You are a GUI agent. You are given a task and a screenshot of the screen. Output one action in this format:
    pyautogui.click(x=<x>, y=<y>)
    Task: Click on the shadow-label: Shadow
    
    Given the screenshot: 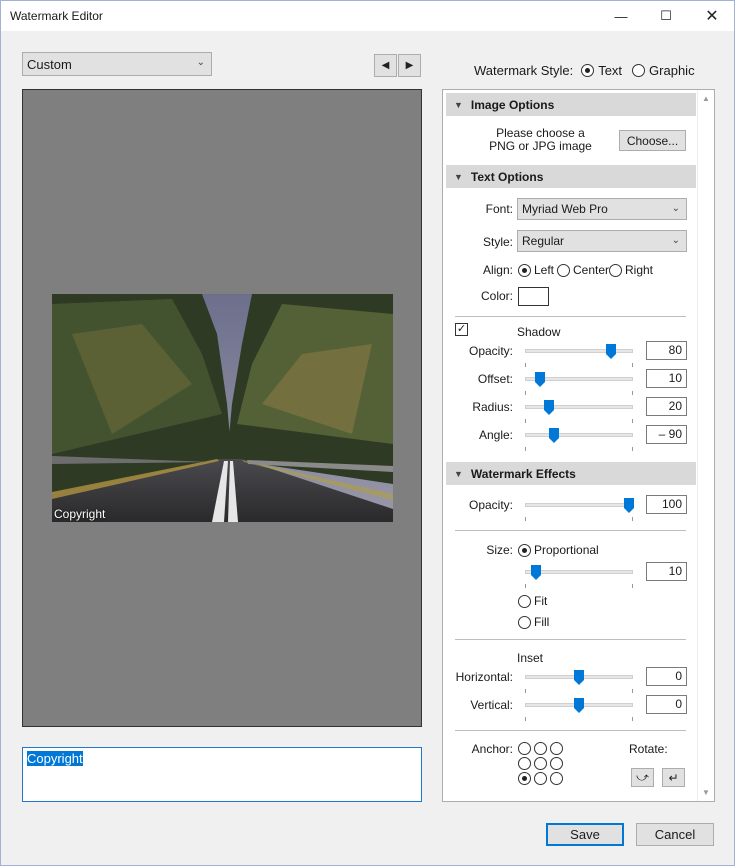 What is the action you would take?
    pyautogui.click(x=539, y=332)
    